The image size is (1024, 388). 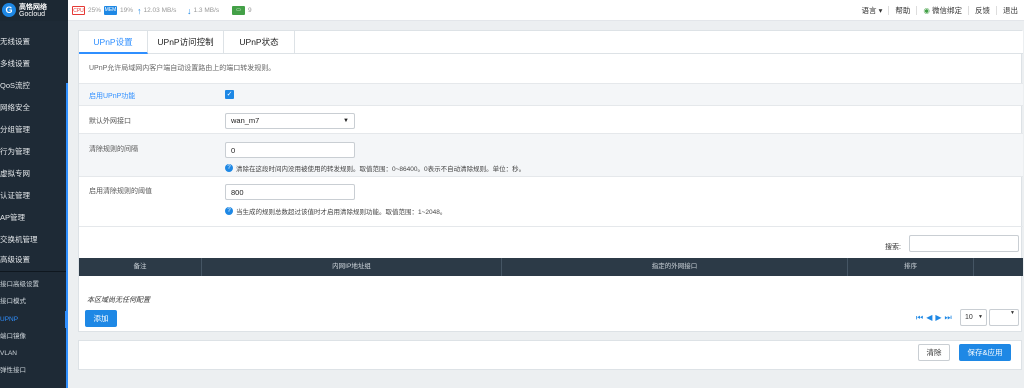 What do you see at coordinates (139, 10) in the screenshot?
I see `upload-arrow-icon: ↑` at bounding box center [139, 10].